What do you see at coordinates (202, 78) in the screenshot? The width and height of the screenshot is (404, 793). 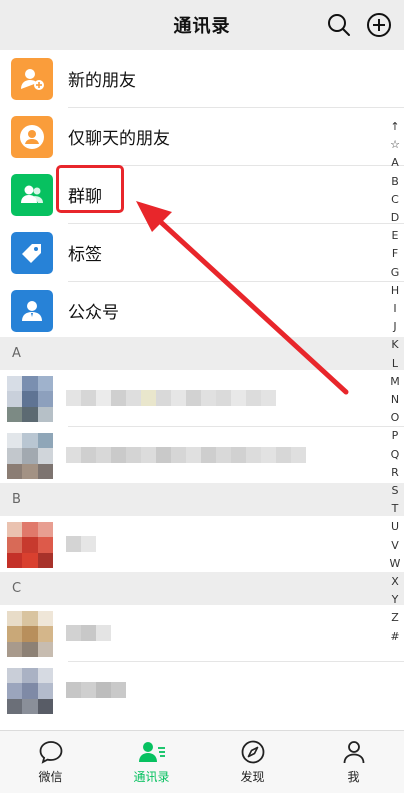 I see `new-friends-item: 新的朋友` at bounding box center [202, 78].